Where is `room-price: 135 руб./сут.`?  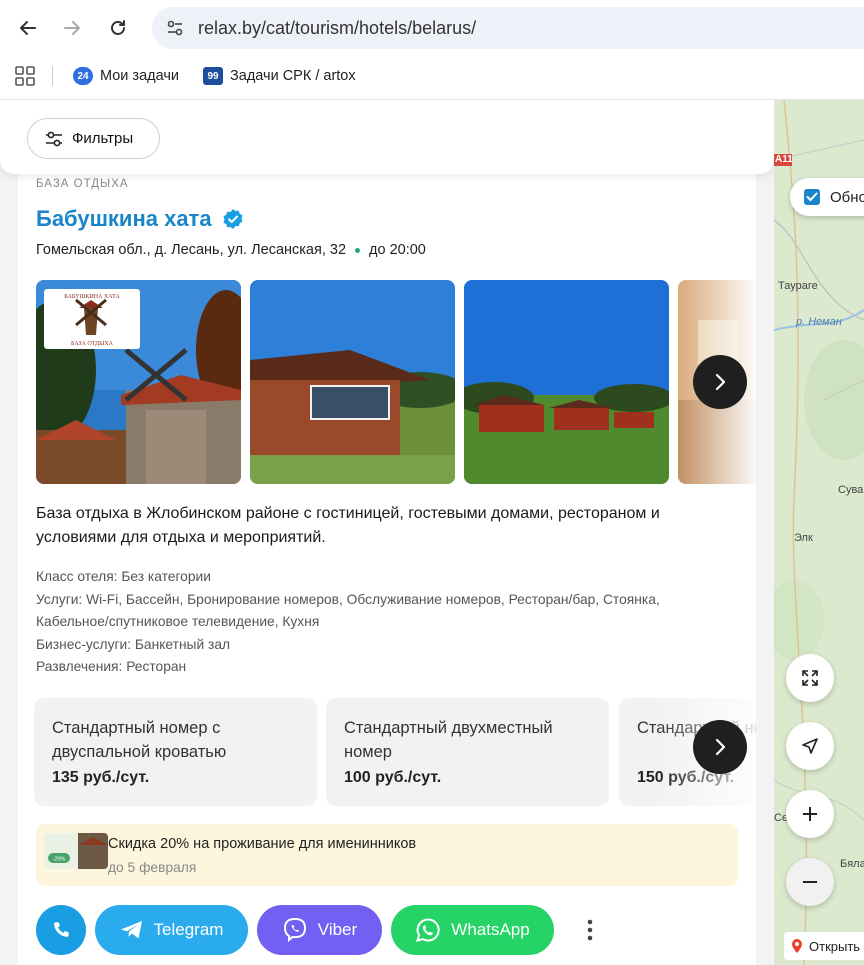
room-price: 135 руб./сут. is located at coordinates (101, 777).